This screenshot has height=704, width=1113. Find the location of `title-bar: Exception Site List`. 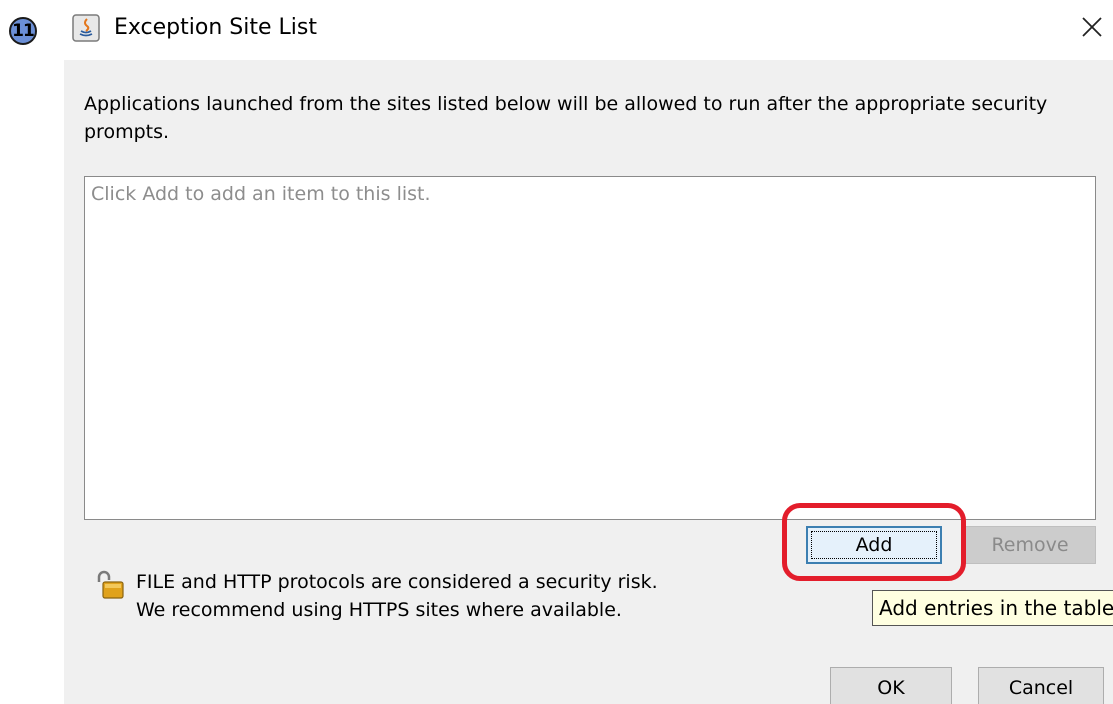

title-bar: Exception Site List is located at coordinates (588, 30).